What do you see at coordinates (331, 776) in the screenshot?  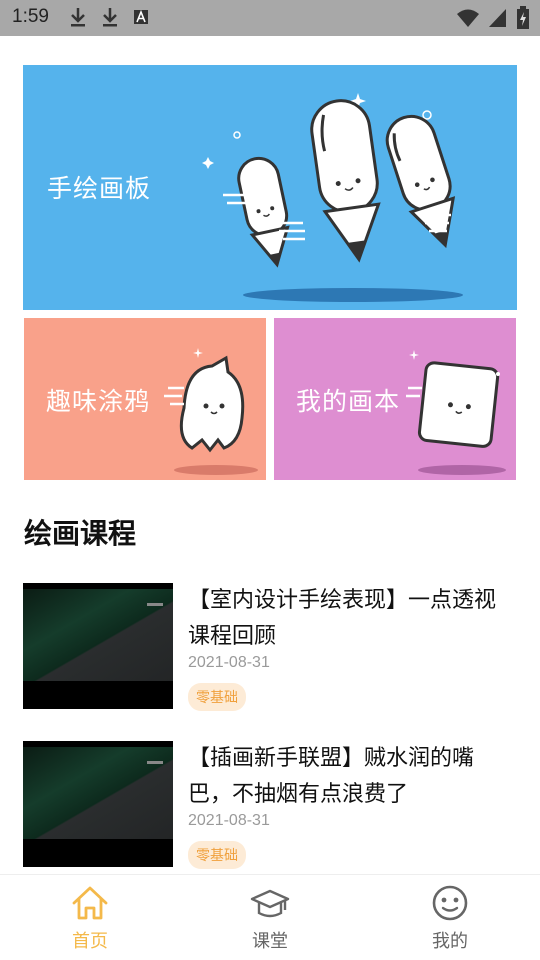 I see `course-title: 【插画新手联盟】贼水润的嘴巴，不抽烟有点浪费了` at bounding box center [331, 776].